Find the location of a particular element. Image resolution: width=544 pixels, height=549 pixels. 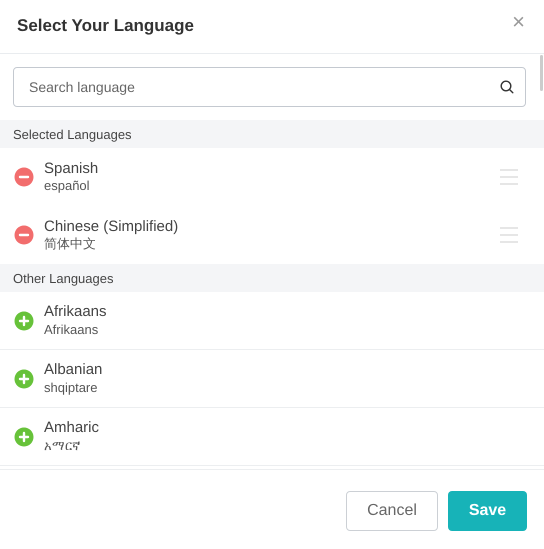

search-icon is located at coordinates (507, 87).